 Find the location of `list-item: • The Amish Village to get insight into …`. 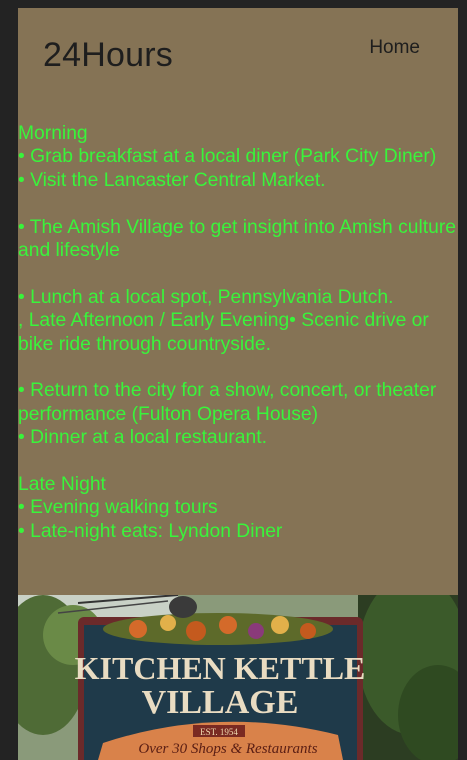

list-item: • The Amish Village to get insight into … is located at coordinates (237, 239).